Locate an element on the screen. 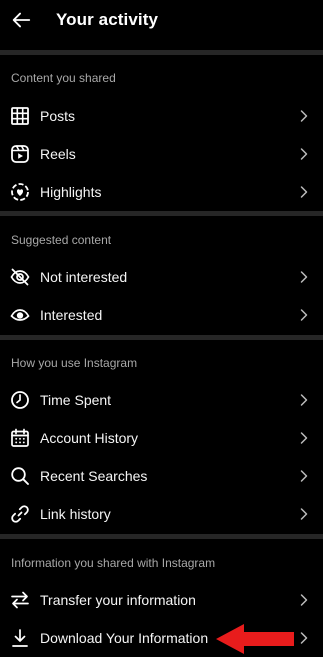 The height and width of the screenshot is (657, 323). back-button is located at coordinates (21, 20).